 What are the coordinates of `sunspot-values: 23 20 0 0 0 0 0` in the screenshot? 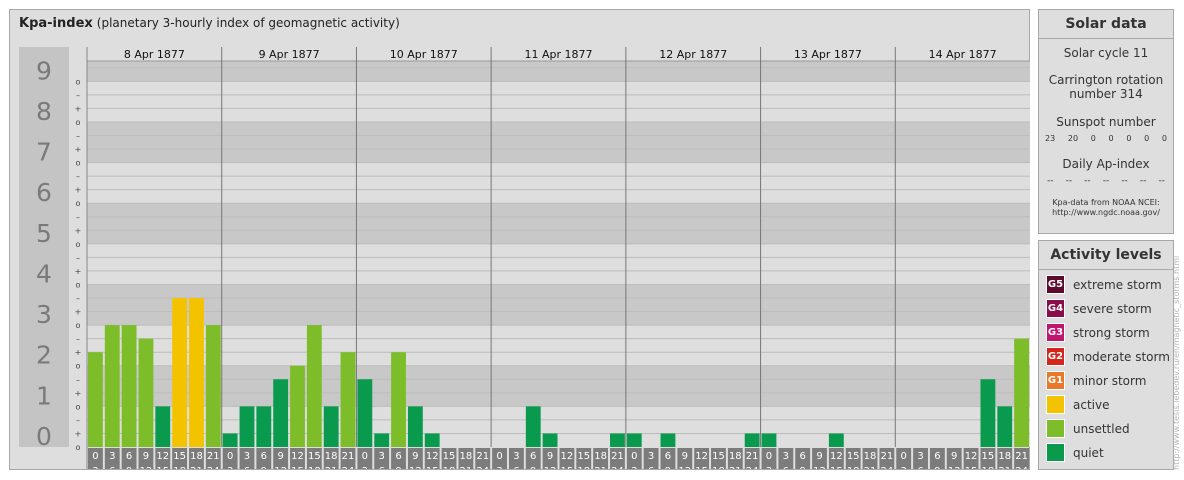 It's located at (1106, 138).